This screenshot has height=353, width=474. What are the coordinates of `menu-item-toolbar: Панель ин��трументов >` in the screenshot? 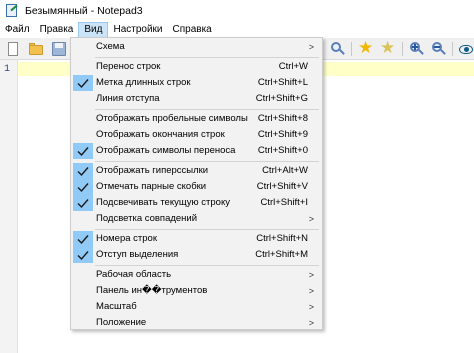 It's located at (196, 291).